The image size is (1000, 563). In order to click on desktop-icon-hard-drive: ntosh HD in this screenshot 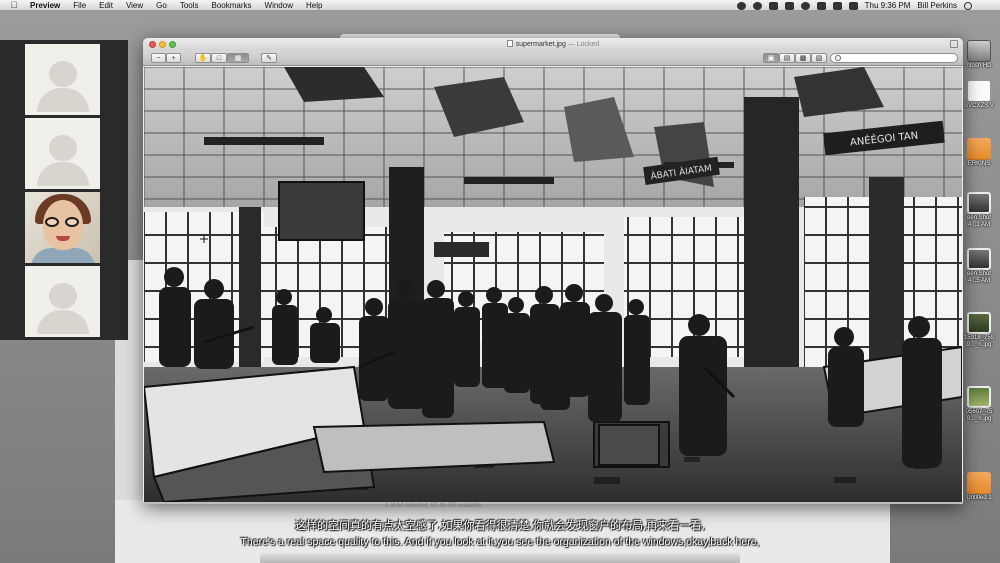, I will do `click(979, 55)`.